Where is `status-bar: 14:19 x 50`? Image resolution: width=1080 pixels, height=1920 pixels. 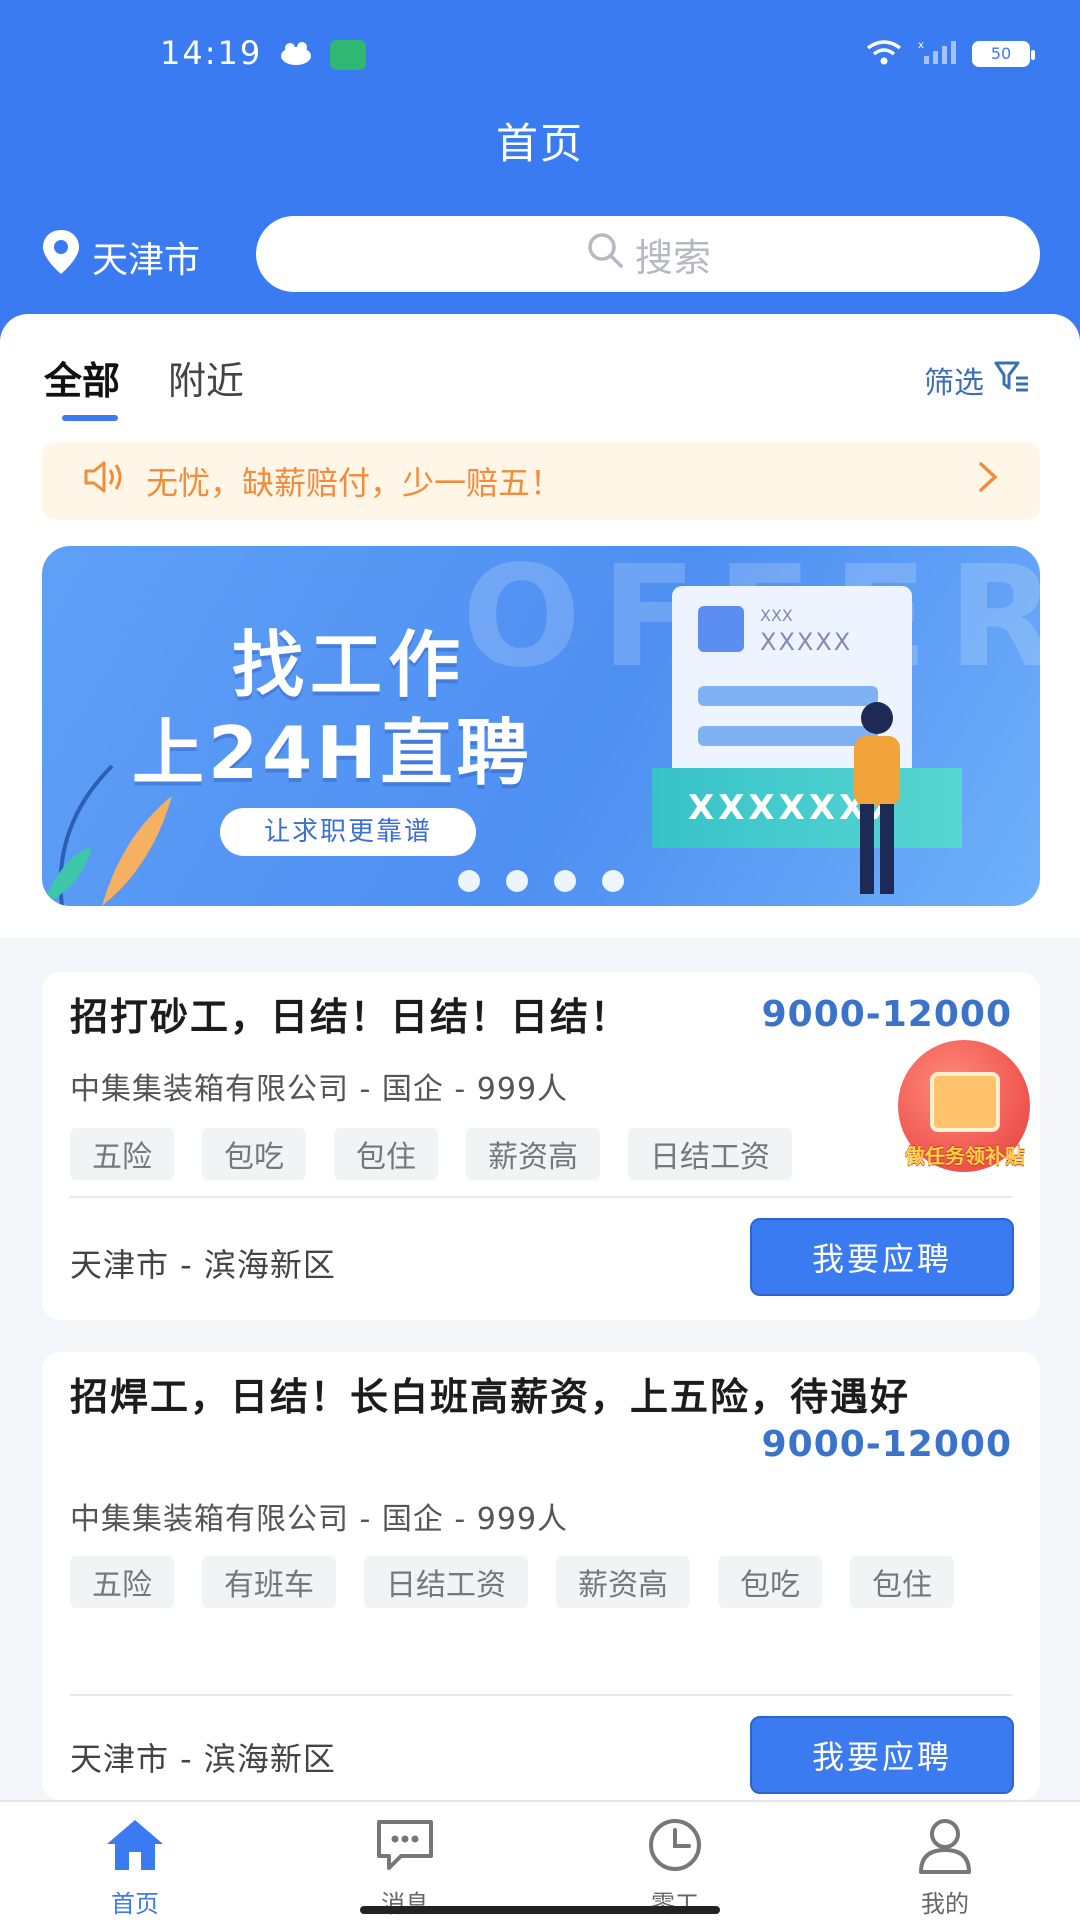
status-bar: 14:19 x 50 is located at coordinates (540, 55).